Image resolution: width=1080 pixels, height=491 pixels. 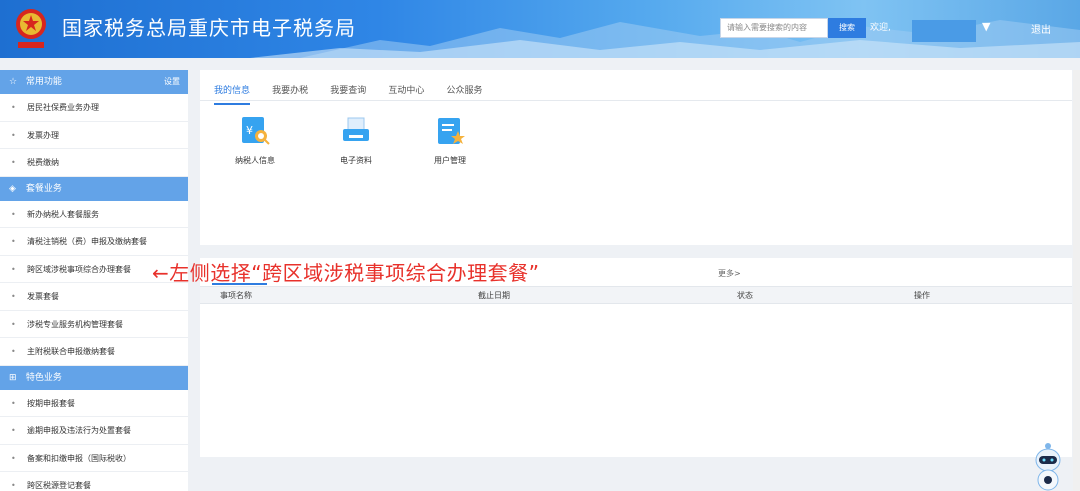 I want to click on sidebar-item-label: 跨区税源登记套餐, so click(x=59, y=485).